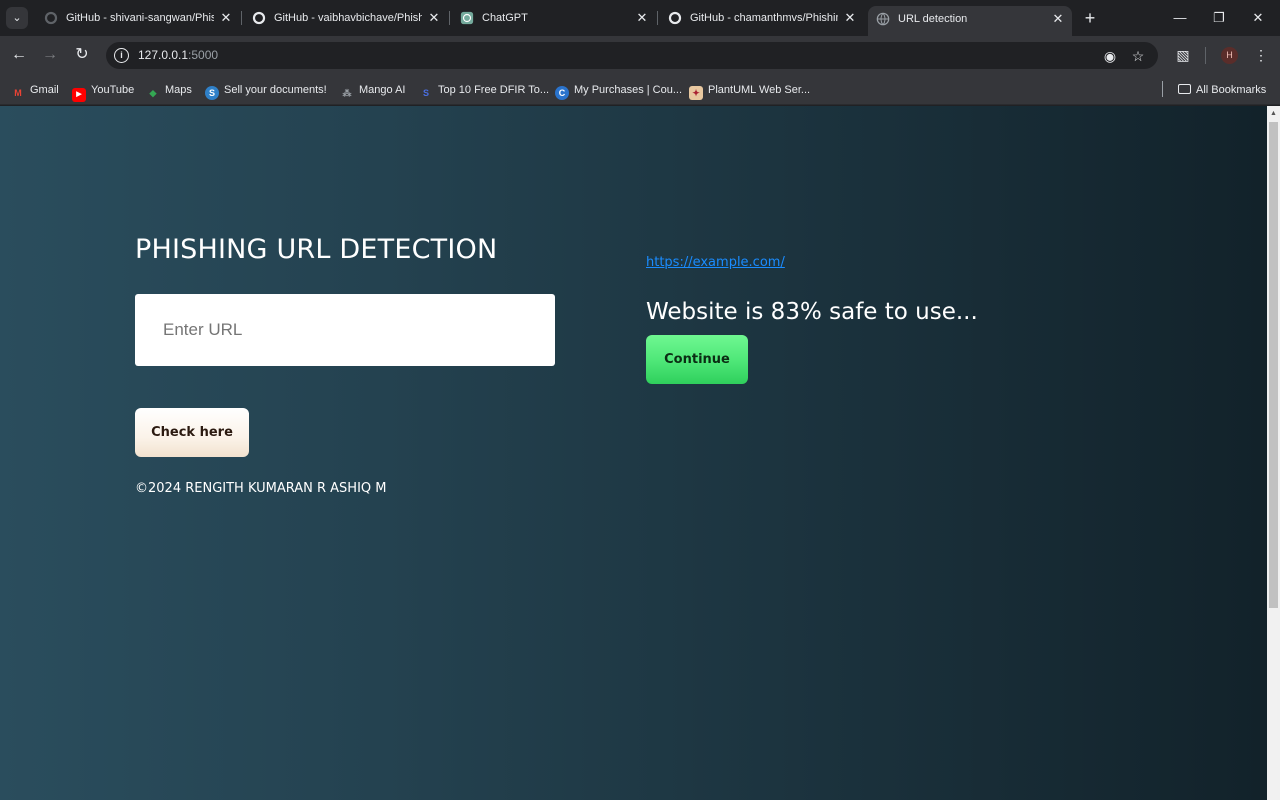  I want to click on tab-url-detection: URL detection ✕, so click(970, 21).